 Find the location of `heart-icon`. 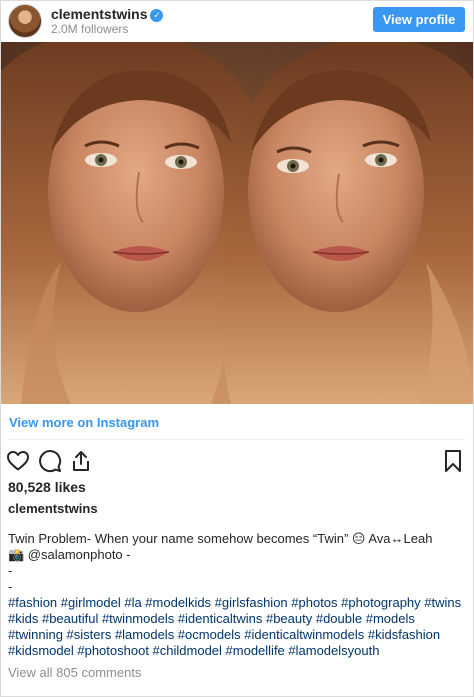

heart-icon is located at coordinates (18, 461).